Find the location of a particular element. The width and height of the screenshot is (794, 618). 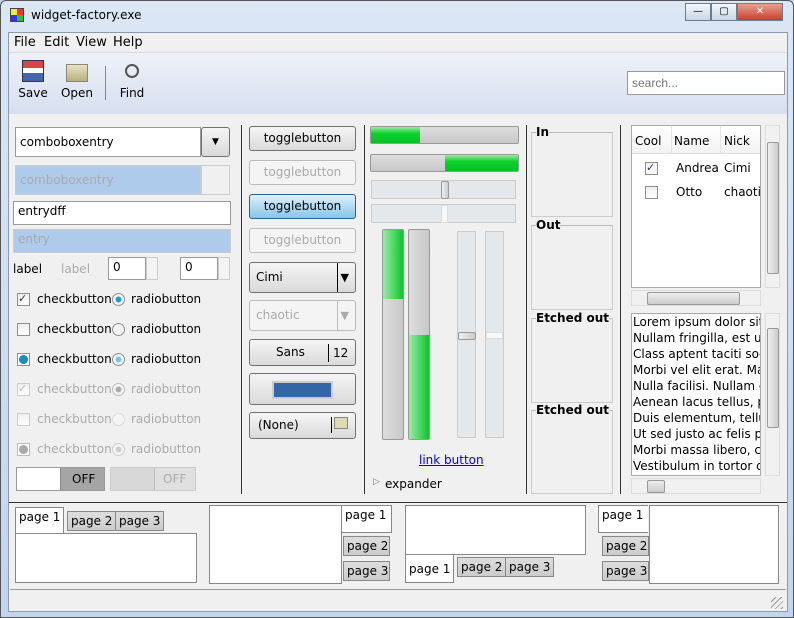

togglebutton-active: togglebutton is located at coordinates (302, 206).